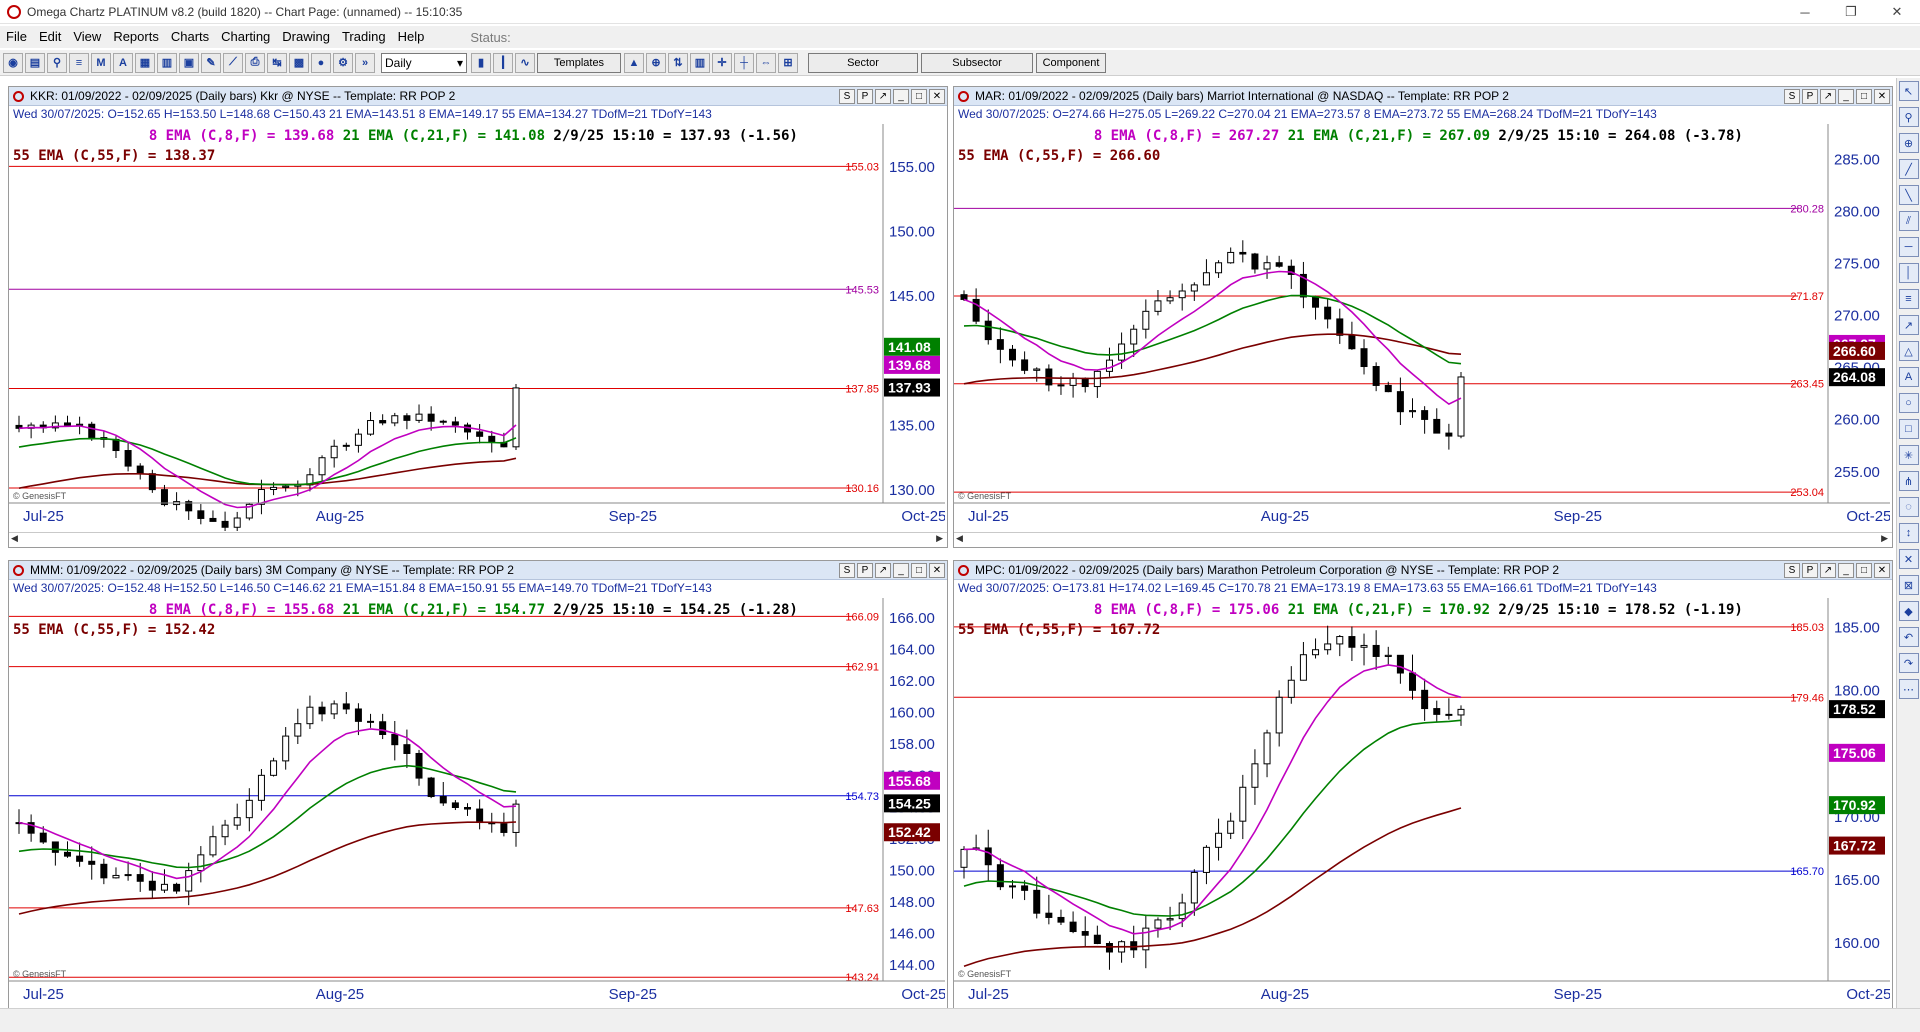  What do you see at coordinates (700, 62) in the screenshot?
I see `bars-icon: ▥` at bounding box center [700, 62].